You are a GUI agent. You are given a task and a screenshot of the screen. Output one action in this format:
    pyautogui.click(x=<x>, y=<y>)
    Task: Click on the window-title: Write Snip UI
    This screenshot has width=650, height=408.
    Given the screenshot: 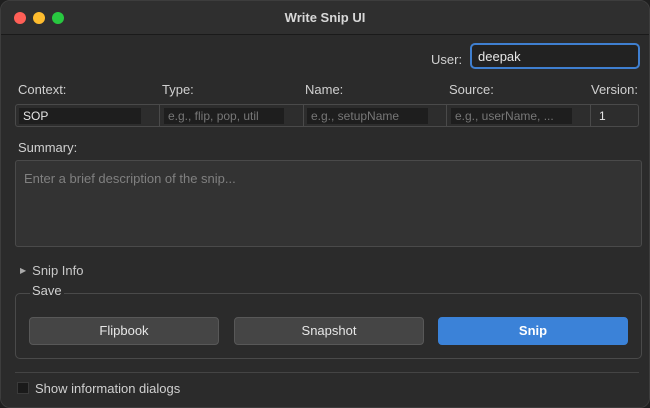 What is the action you would take?
    pyautogui.click(x=325, y=17)
    